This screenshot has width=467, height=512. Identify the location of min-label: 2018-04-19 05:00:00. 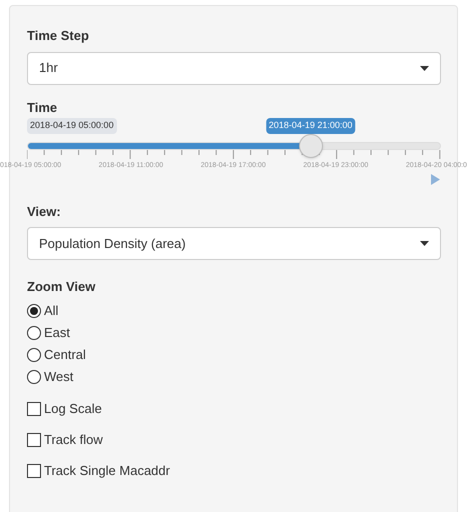
(72, 126).